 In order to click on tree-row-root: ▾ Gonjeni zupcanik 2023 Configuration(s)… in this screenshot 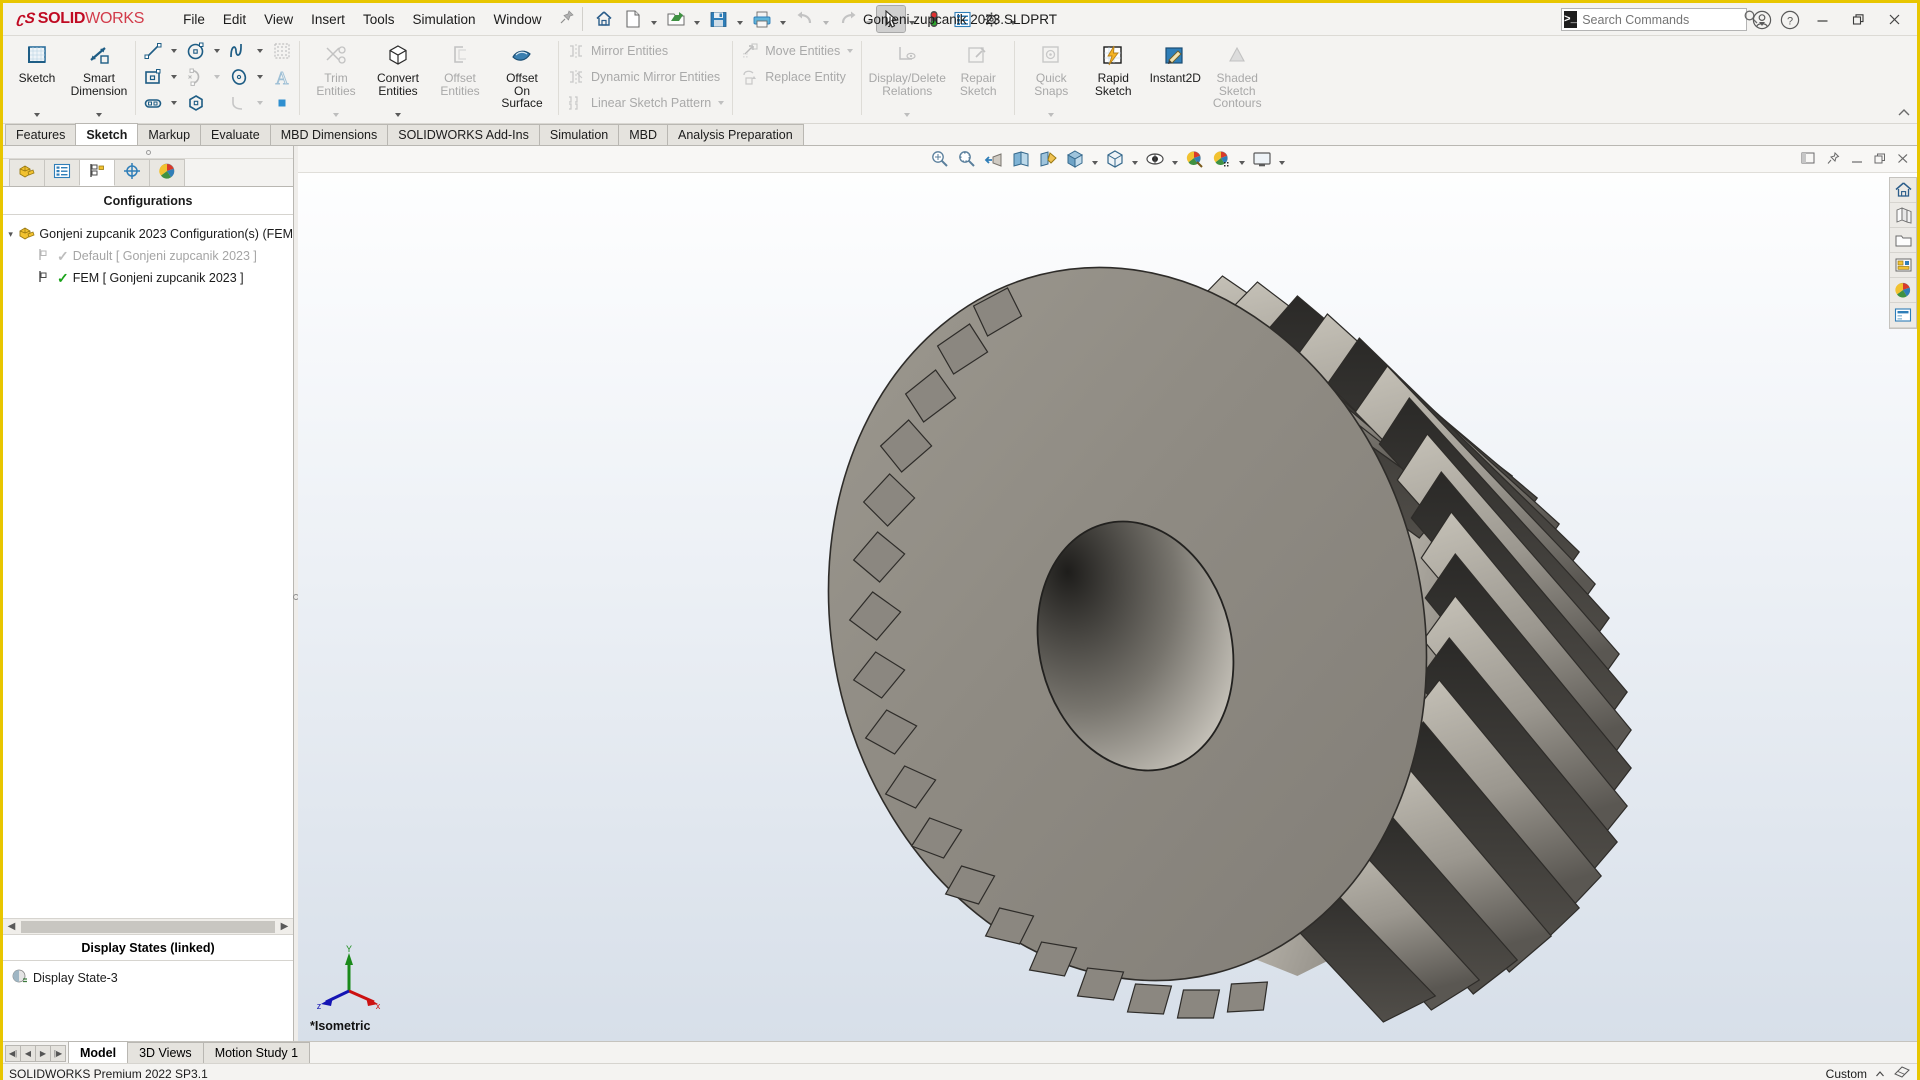, I will do `click(150, 234)`.